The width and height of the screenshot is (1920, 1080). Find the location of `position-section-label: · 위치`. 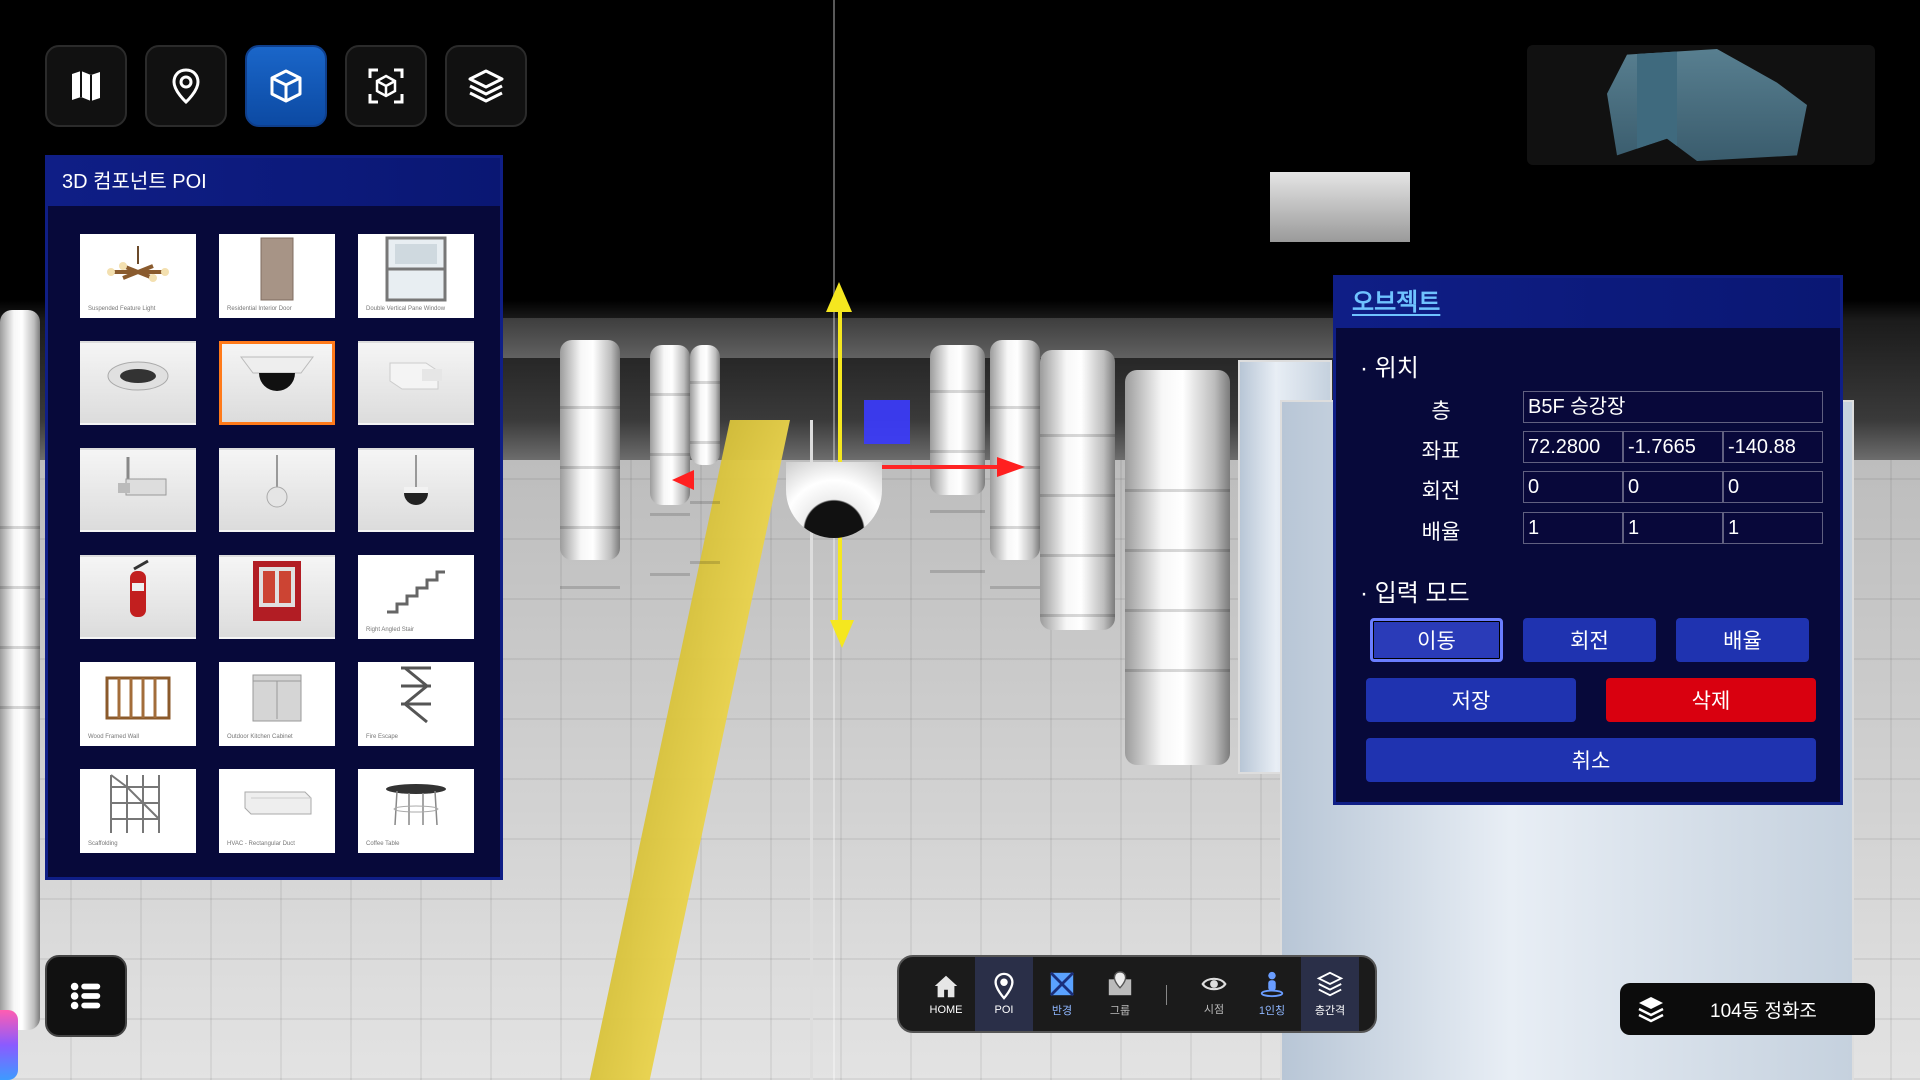

position-section-label: · 위치 is located at coordinates (1389, 368).